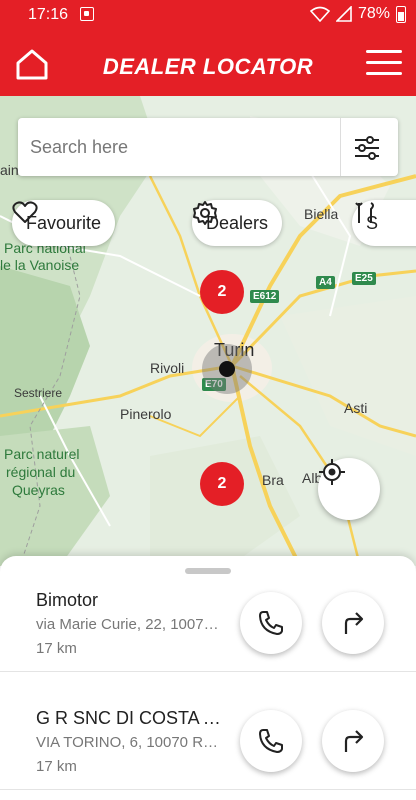  I want to click on map-label-pinerolo: Pinerolo, so click(146, 414).